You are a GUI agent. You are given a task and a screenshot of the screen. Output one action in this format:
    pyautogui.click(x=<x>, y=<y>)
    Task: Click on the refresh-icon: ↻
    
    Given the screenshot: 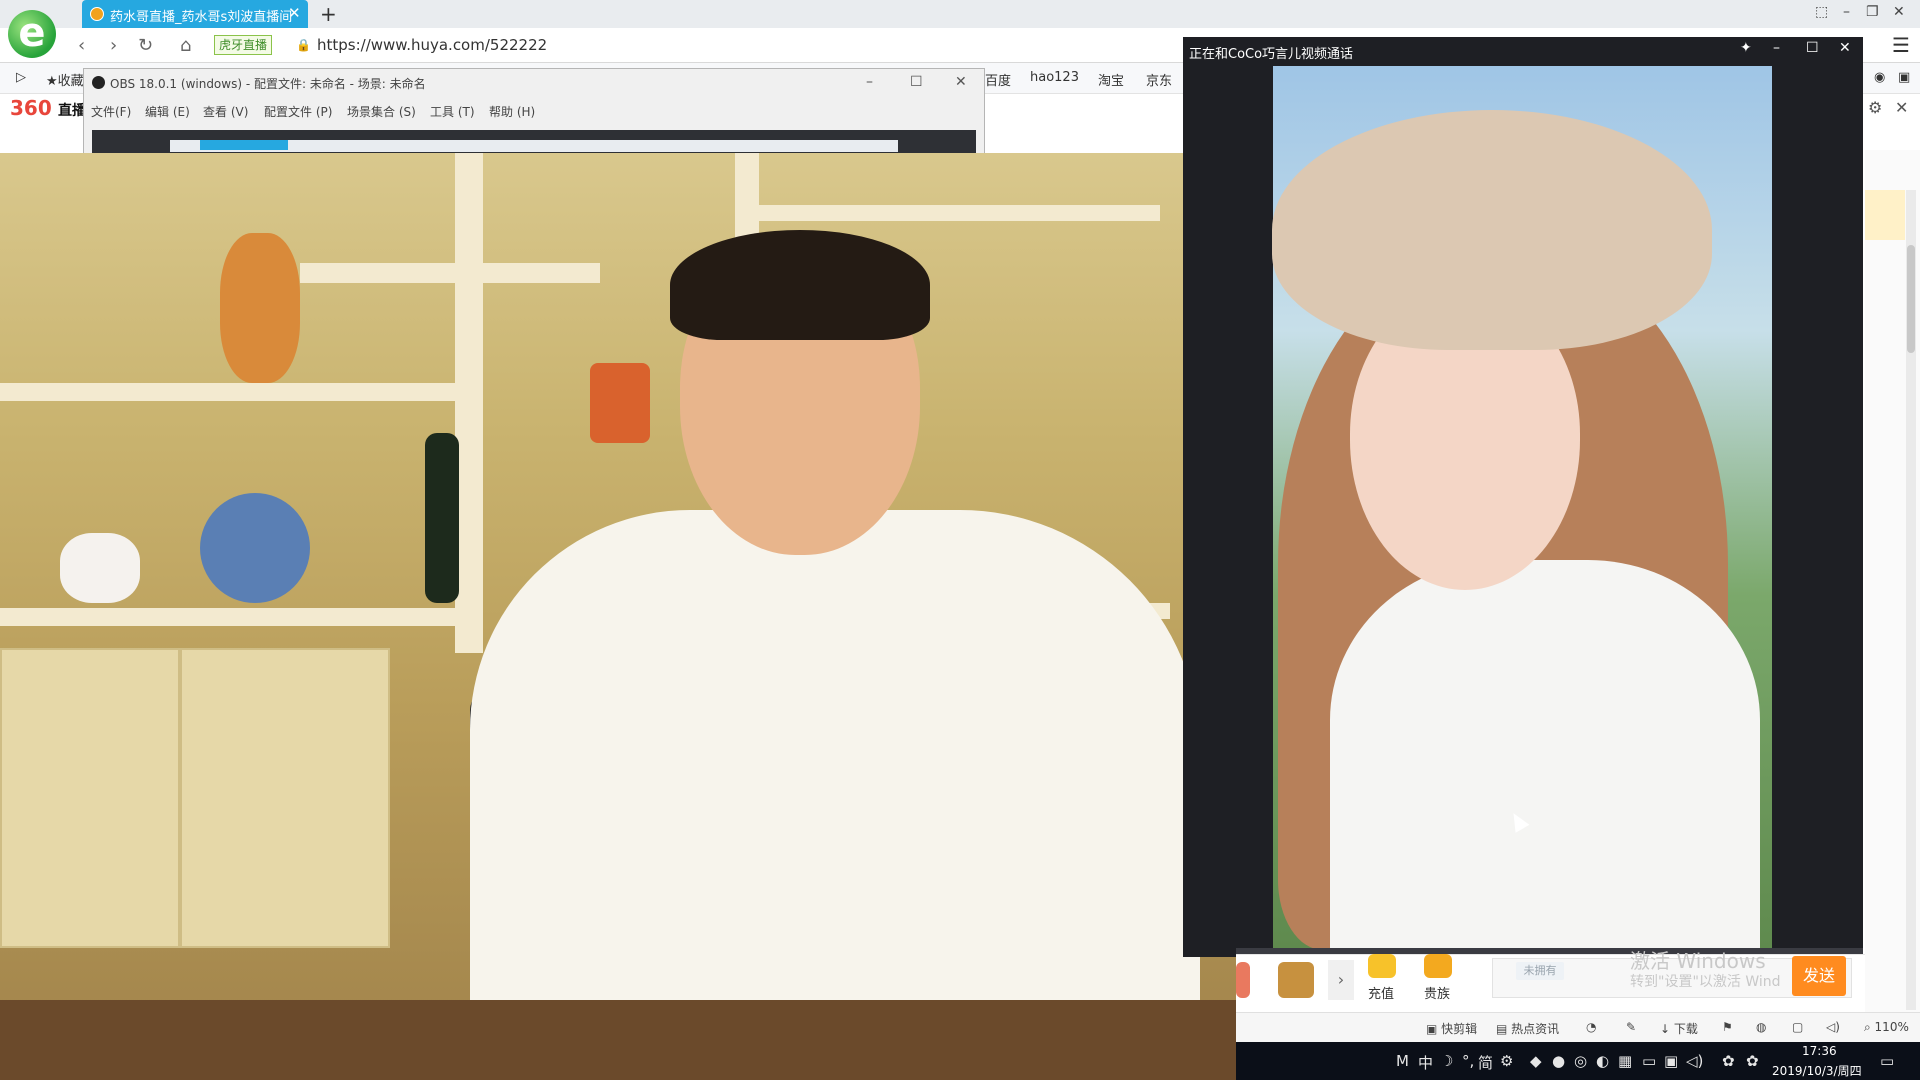 What is the action you would take?
    pyautogui.click(x=145, y=45)
    